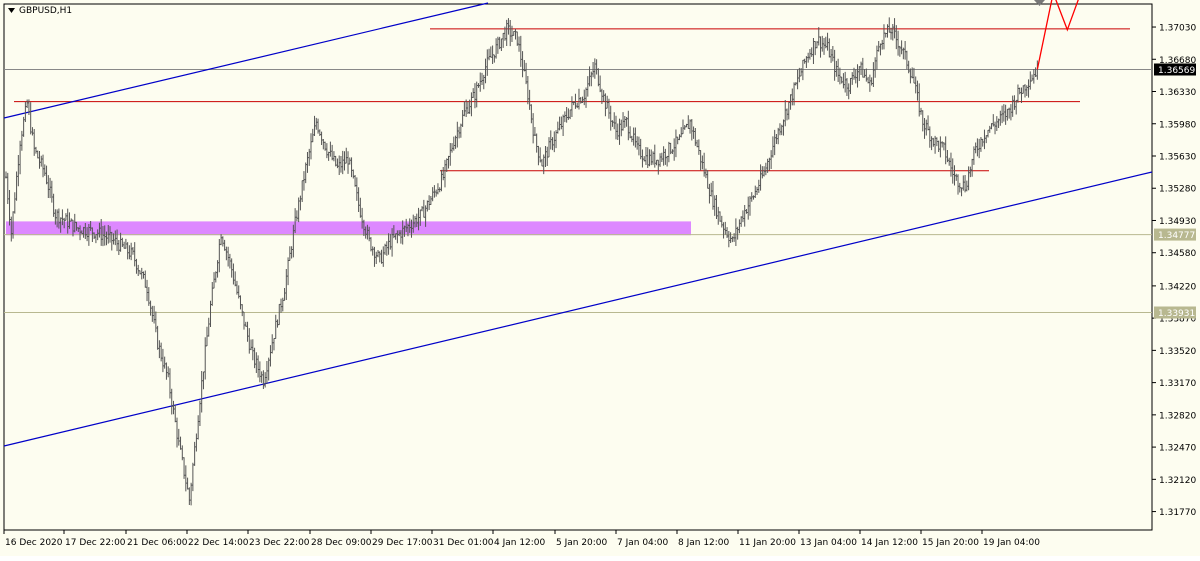 The width and height of the screenshot is (1200, 561). I want to click on x-tick-label: 7 Jan 04:00, so click(643, 543).